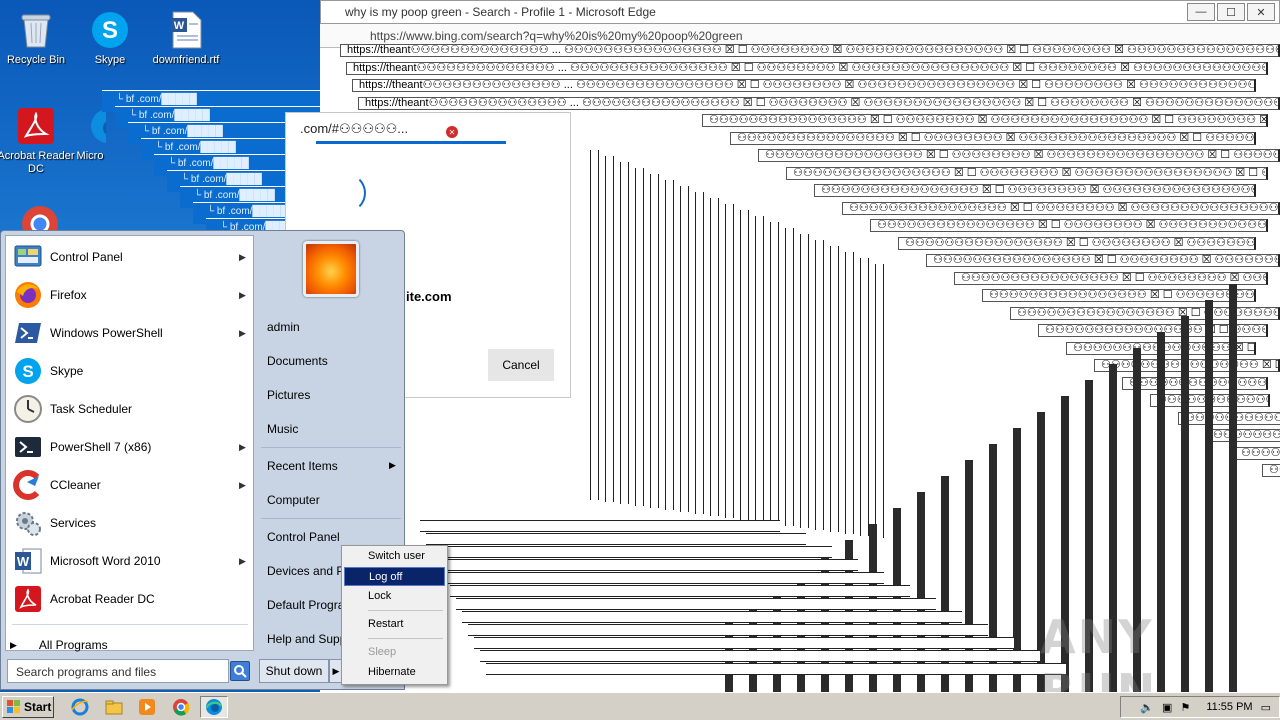 The height and width of the screenshot is (720, 1280). Describe the element at coordinates (1261, 12) in the screenshot. I see `close-button: ✕` at that location.